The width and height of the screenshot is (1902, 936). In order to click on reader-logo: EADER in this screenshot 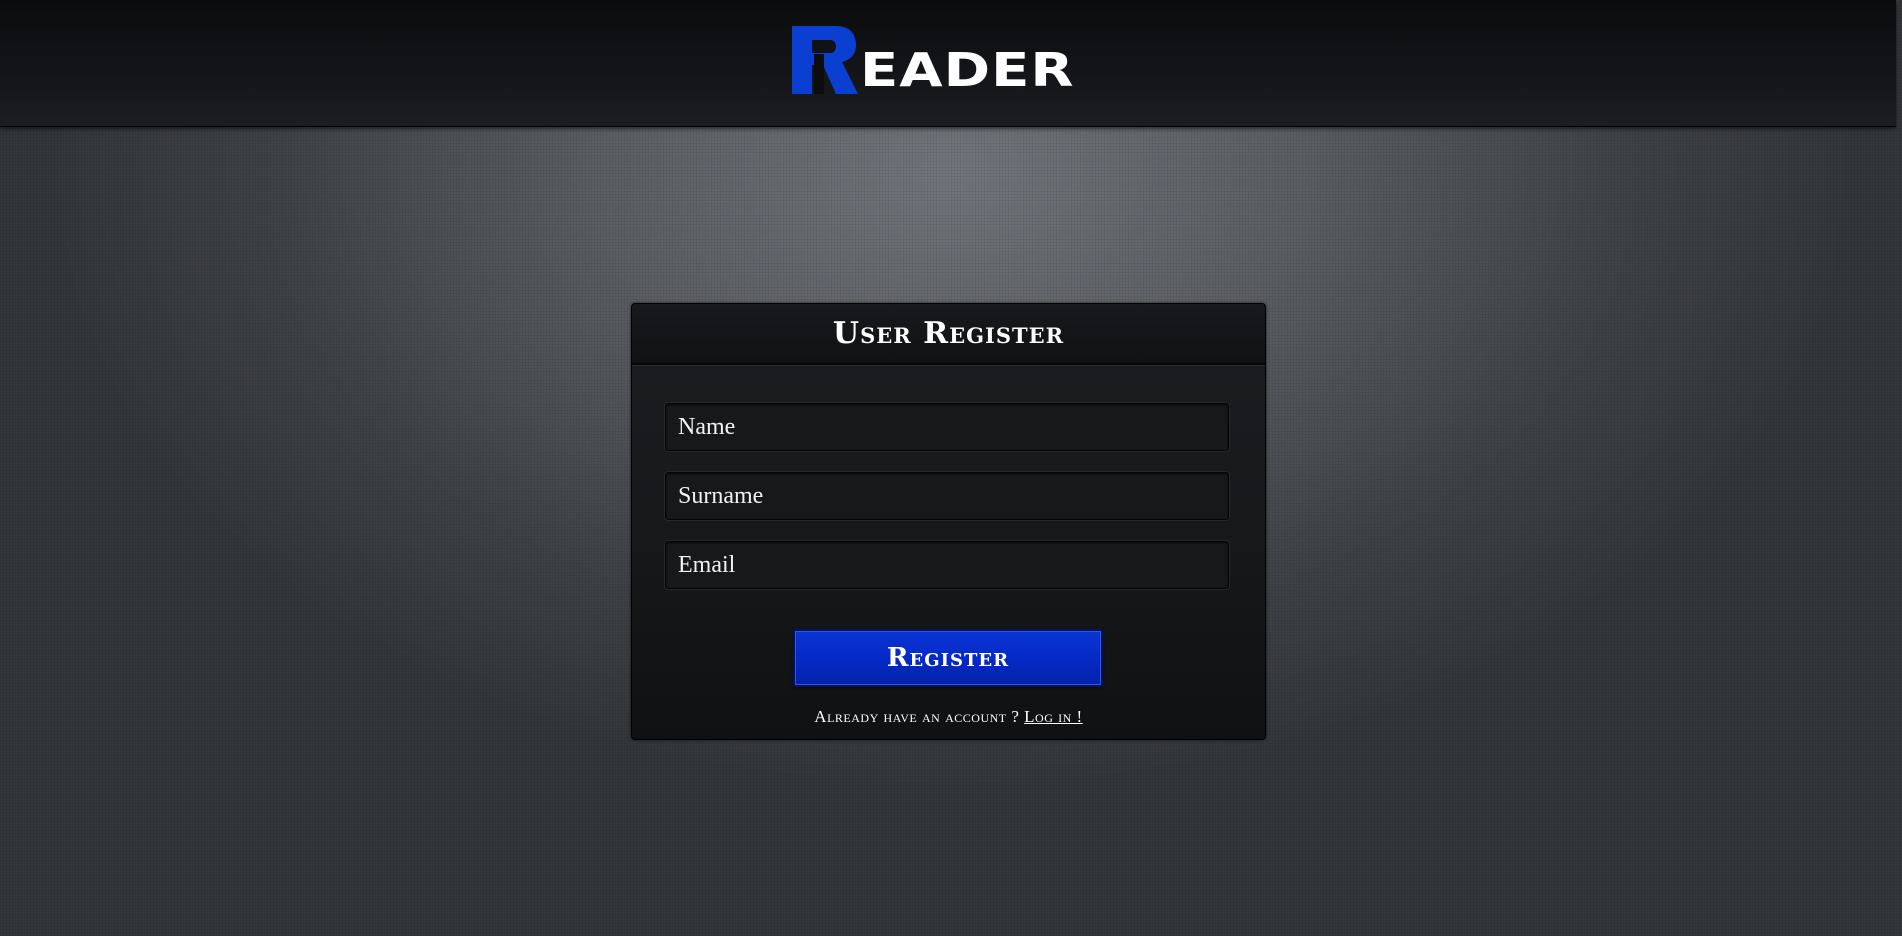, I will do `click(933, 59)`.